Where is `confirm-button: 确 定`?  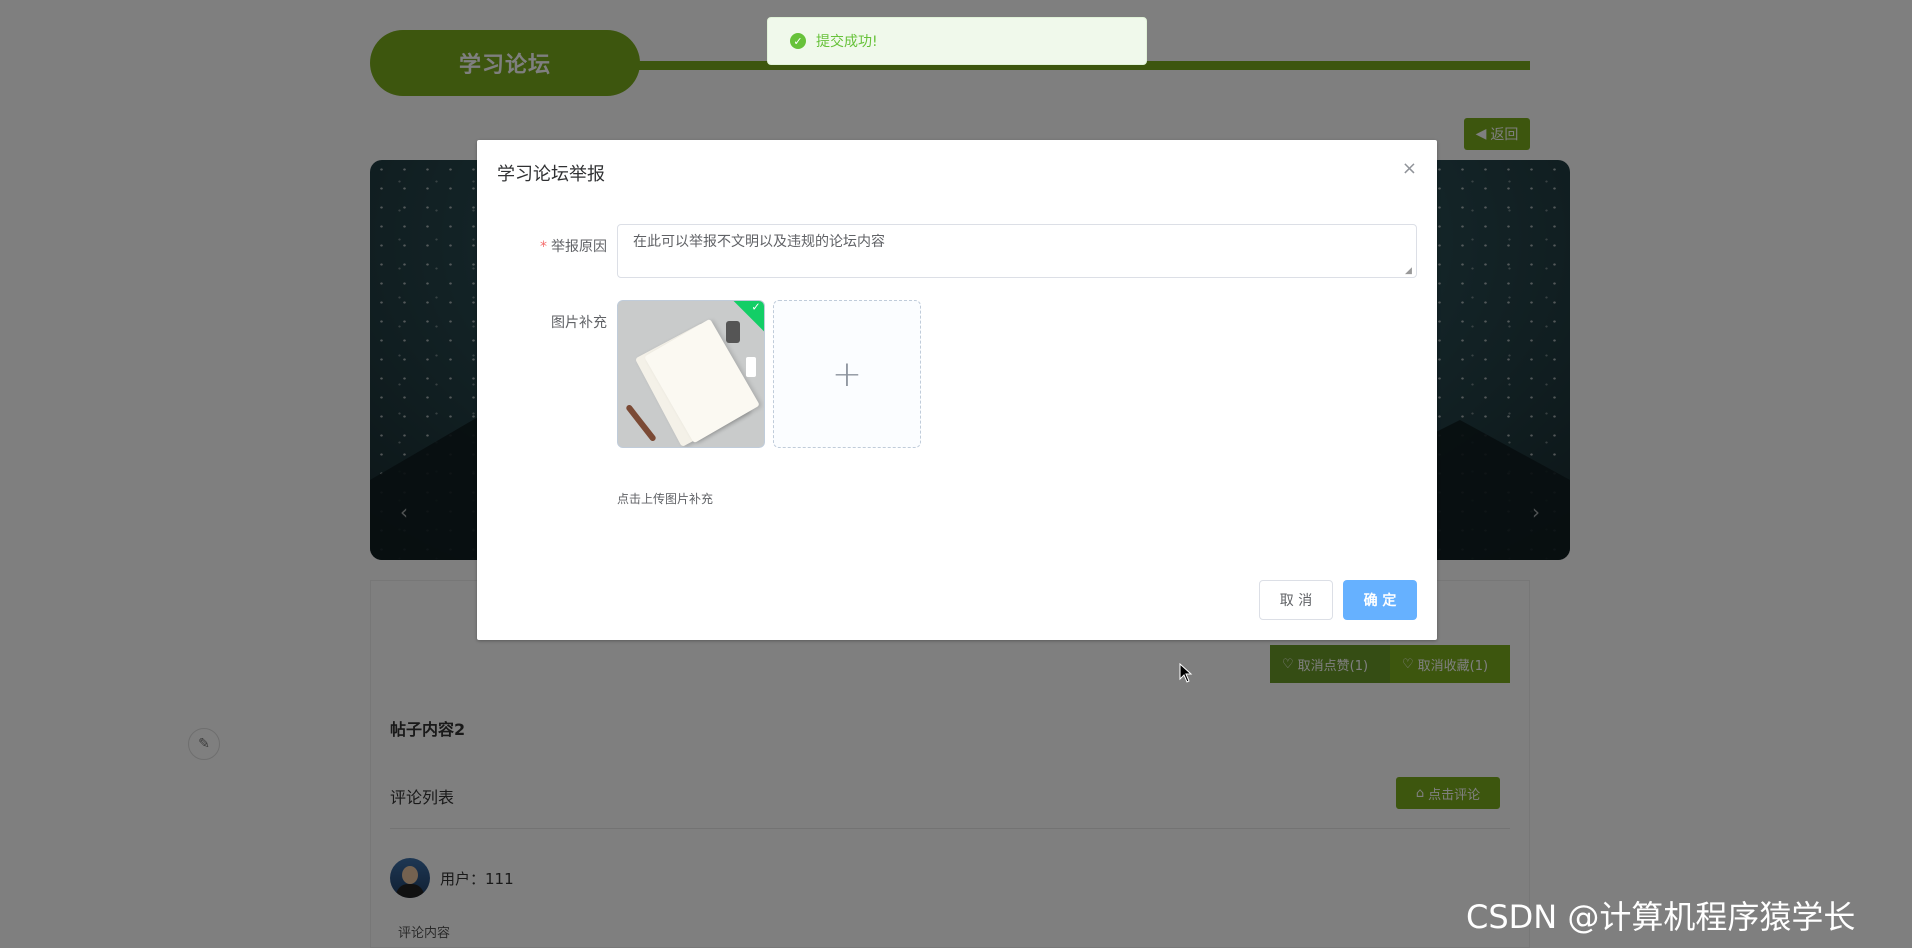 confirm-button: 确 定 is located at coordinates (1380, 600).